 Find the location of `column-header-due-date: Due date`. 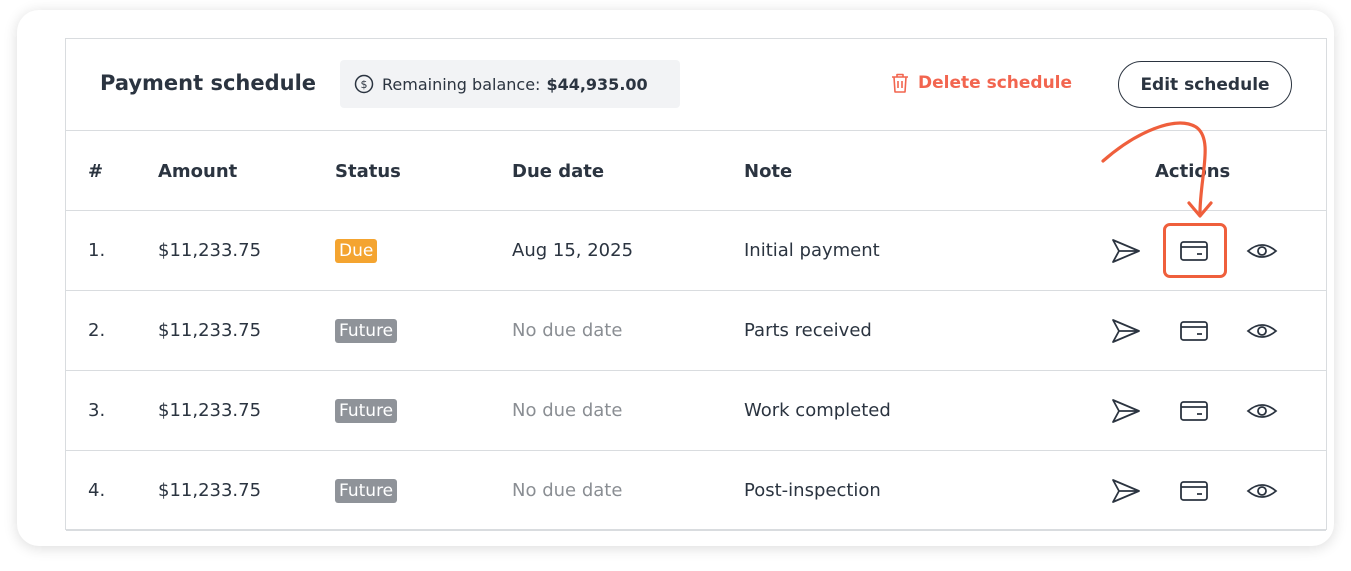

column-header-due-date: Due date is located at coordinates (558, 171).